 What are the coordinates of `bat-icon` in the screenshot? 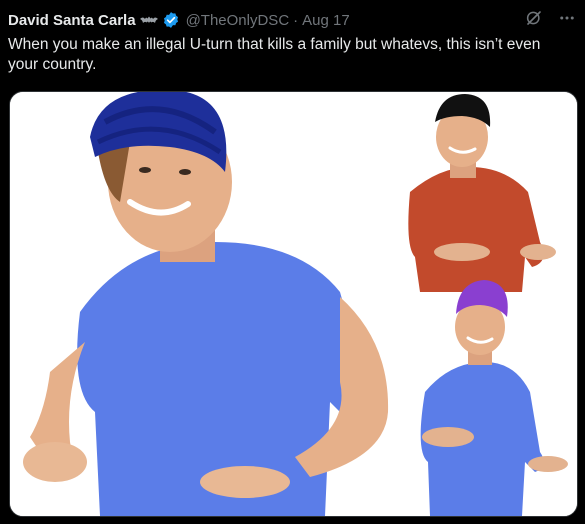 It's located at (148, 19).